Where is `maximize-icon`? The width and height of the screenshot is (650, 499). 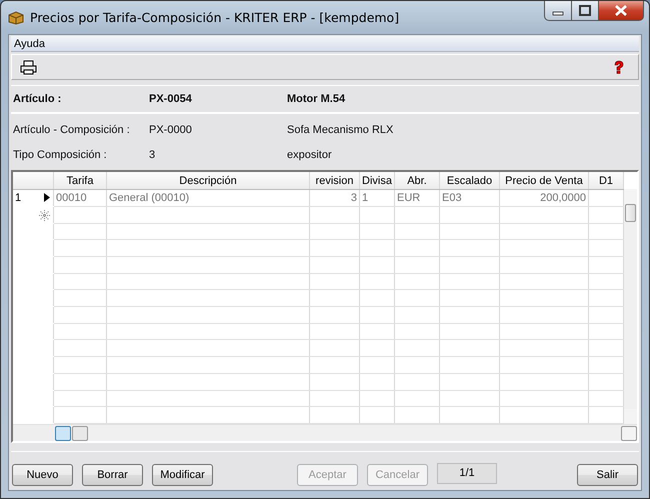
maximize-icon is located at coordinates (585, 10).